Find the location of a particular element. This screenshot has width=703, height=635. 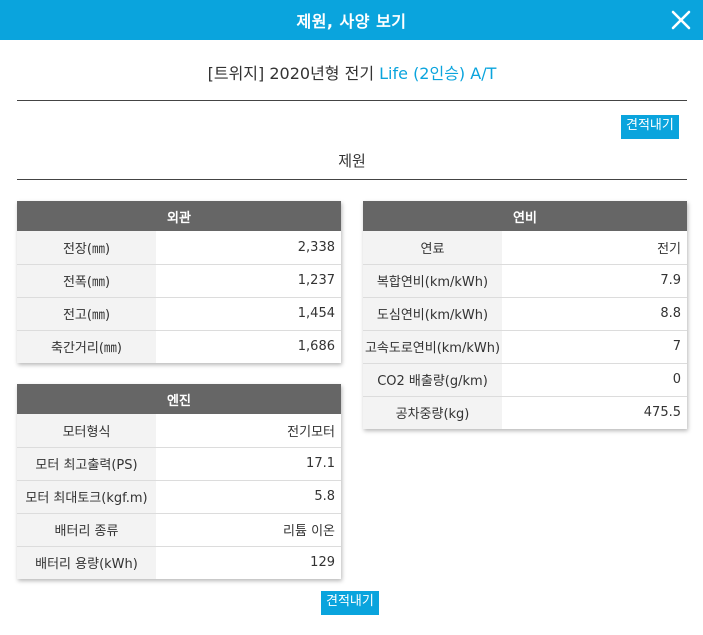

table-row: 모터 최대토크(kgf.m) 5.8 is located at coordinates (179, 497).